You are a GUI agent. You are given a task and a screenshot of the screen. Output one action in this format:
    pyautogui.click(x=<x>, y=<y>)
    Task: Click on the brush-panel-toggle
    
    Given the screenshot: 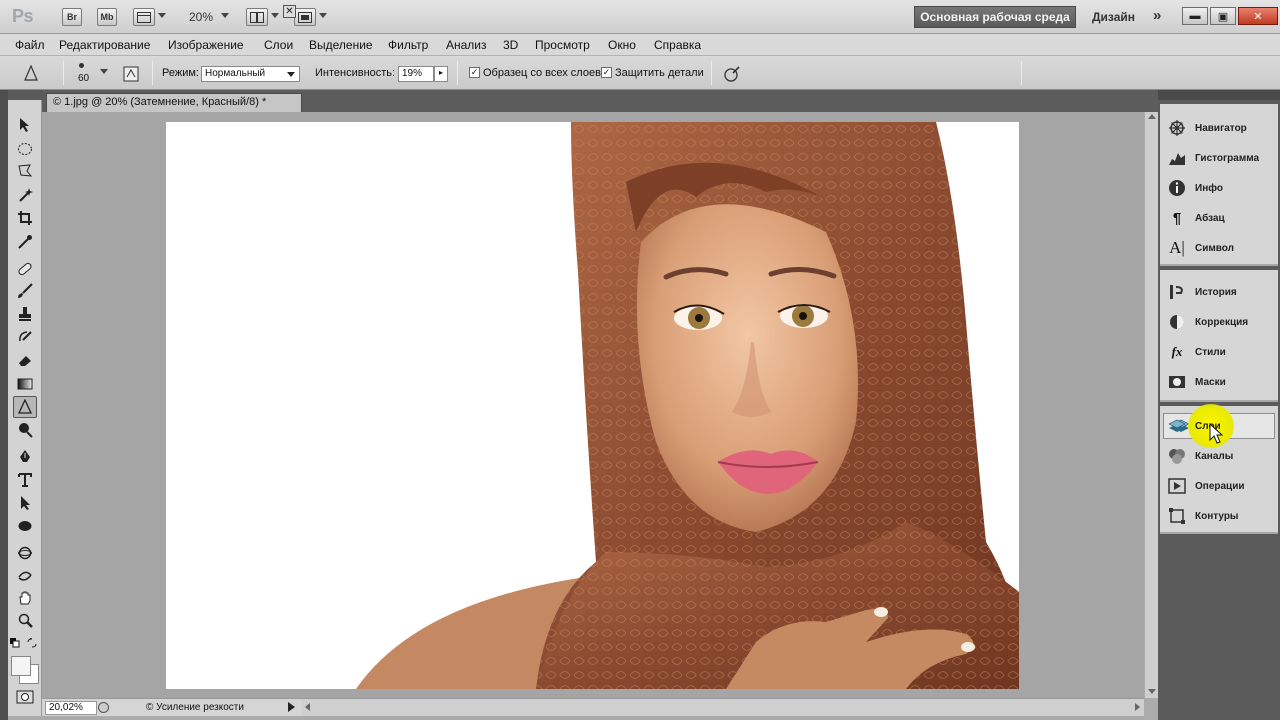 What is the action you would take?
    pyautogui.click(x=131, y=74)
    